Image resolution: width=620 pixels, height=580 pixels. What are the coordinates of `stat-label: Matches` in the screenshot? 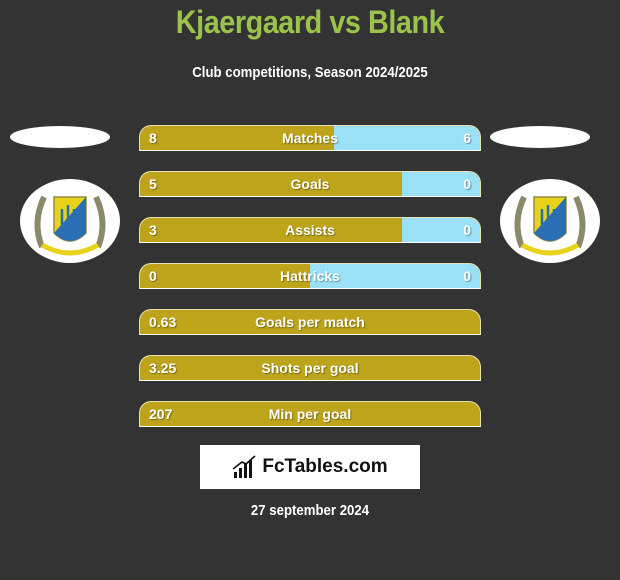 It's located at (310, 138).